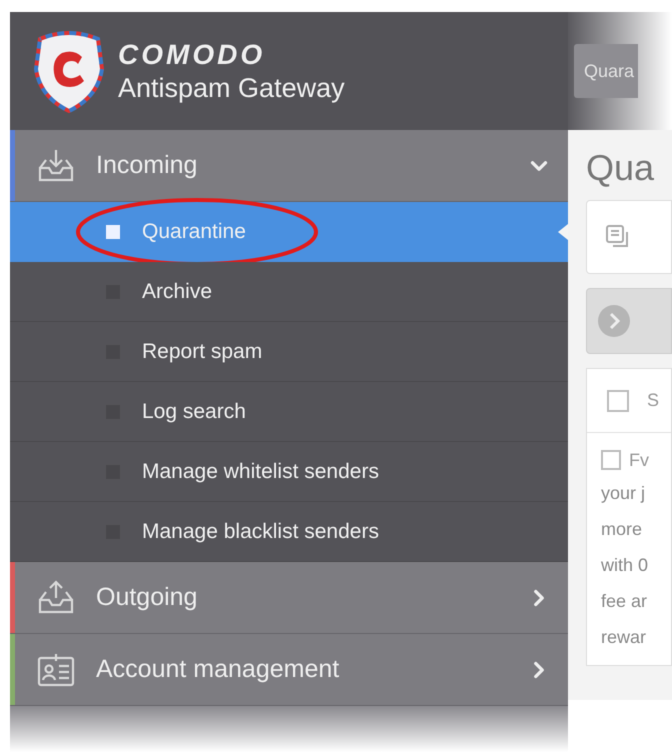  Describe the element at coordinates (618, 237) in the screenshot. I see `copy-icon` at that location.